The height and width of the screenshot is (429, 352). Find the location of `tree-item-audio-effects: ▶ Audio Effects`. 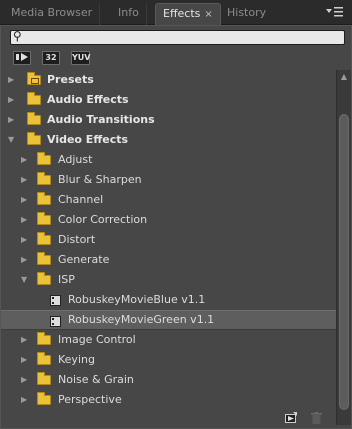

tree-item-audio-effects: ▶ Audio Effects is located at coordinates (169, 100).